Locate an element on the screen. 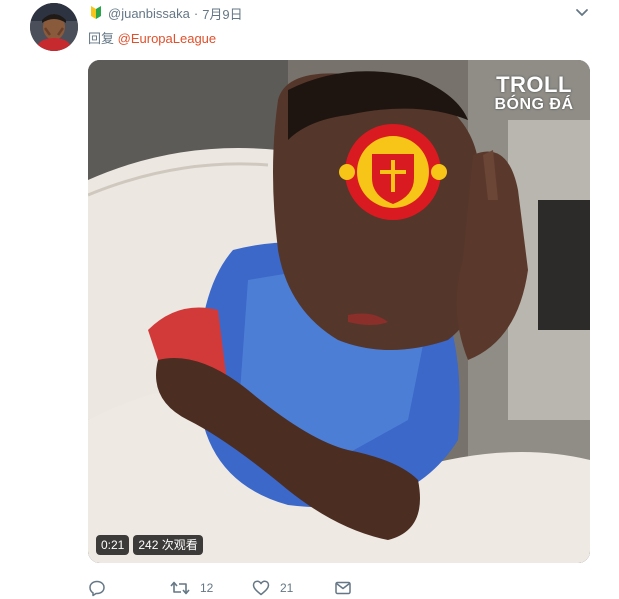 The width and height of the screenshot is (619, 599). video-views: 242 次观看 is located at coordinates (168, 545).